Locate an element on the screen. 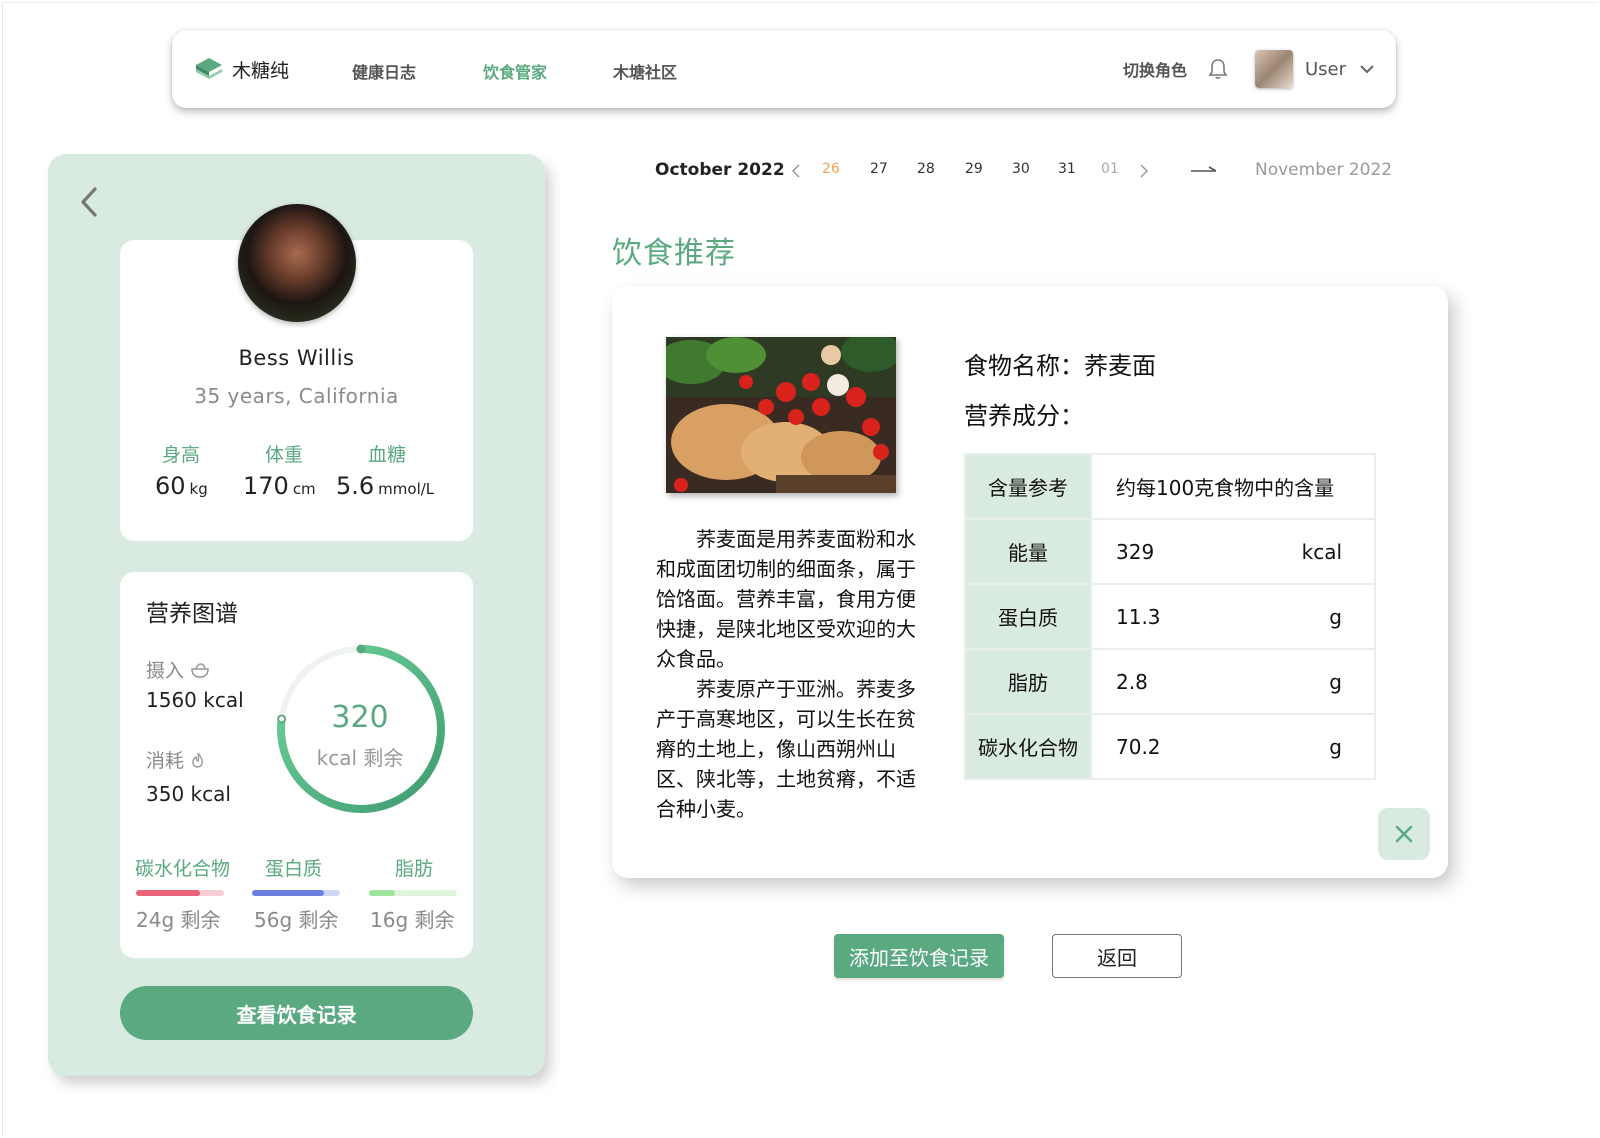 The width and height of the screenshot is (1600, 1138). nutrition-title: 营养图谱 is located at coordinates (192, 614).